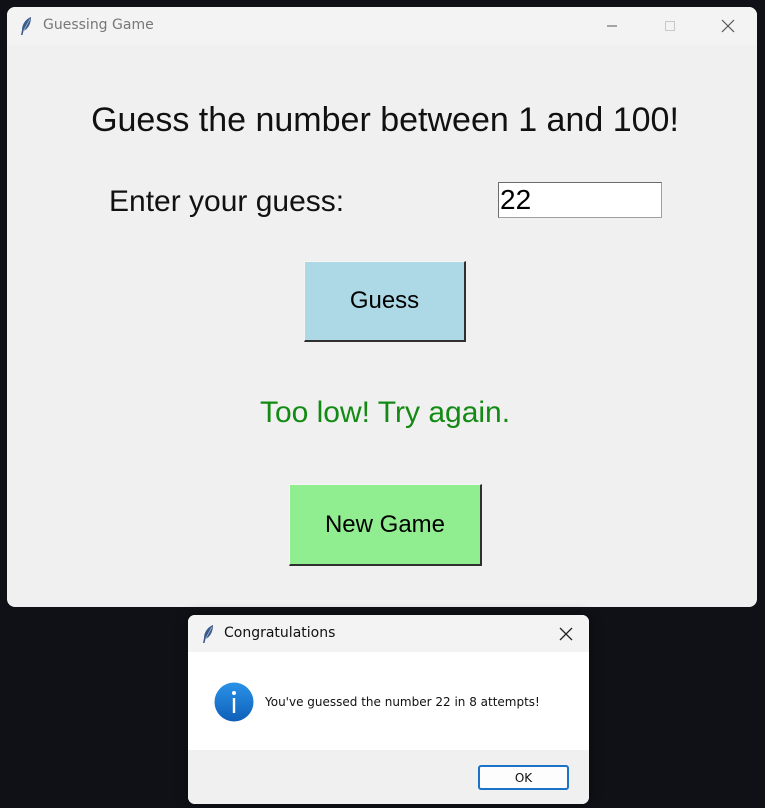  I want to click on headline: Guess the number between 1 and 100!, so click(385, 120).